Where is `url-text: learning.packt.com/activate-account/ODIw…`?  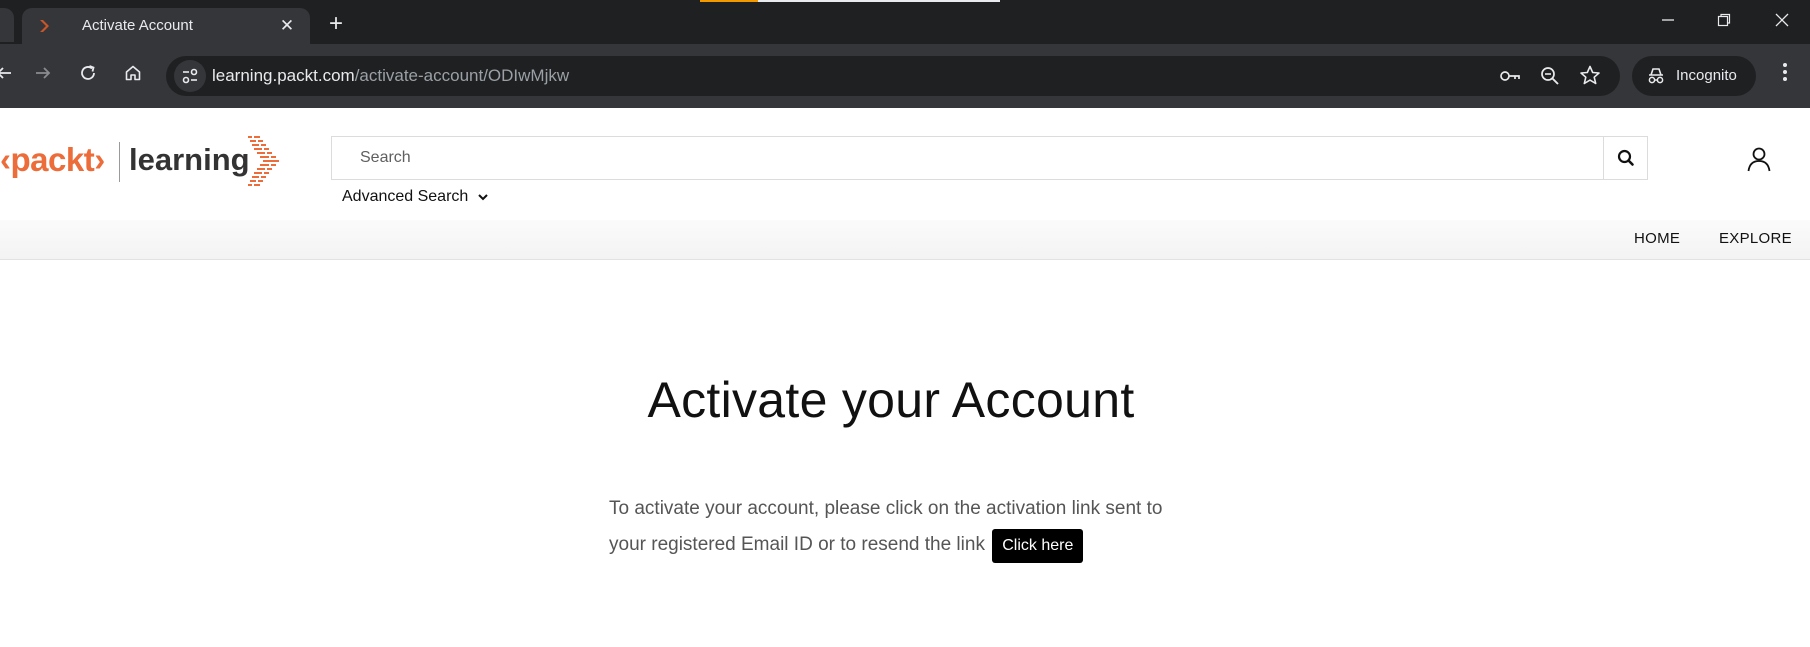 url-text: learning.packt.com/activate-account/ODIw… is located at coordinates (390, 76).